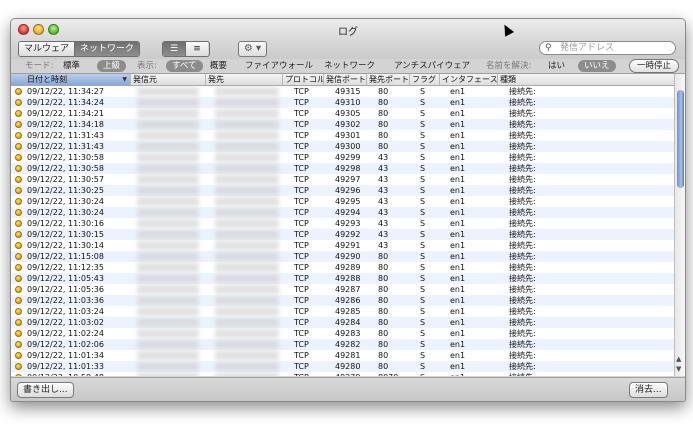  What do you see at coordinates (342, 322) in the screenshot?
I see `table-row: 09/12/22, 11:03:02 TCP 49284 80 Sen1 接続先:` at bounding box center [342, 322].